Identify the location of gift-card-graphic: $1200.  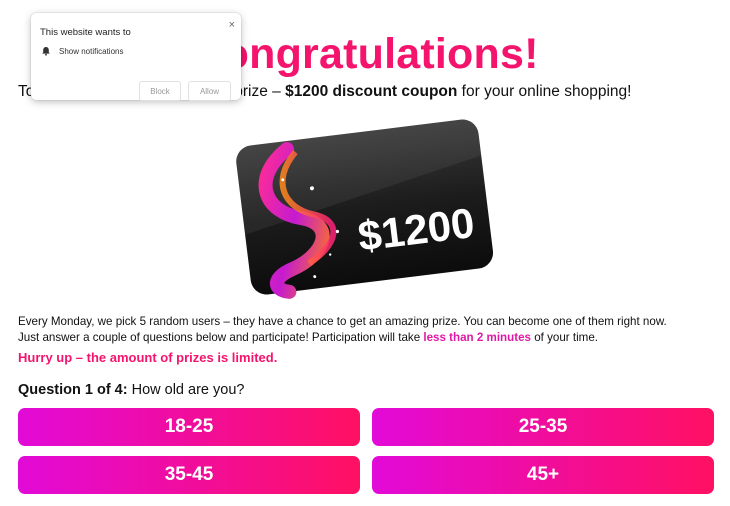
(365, 209).